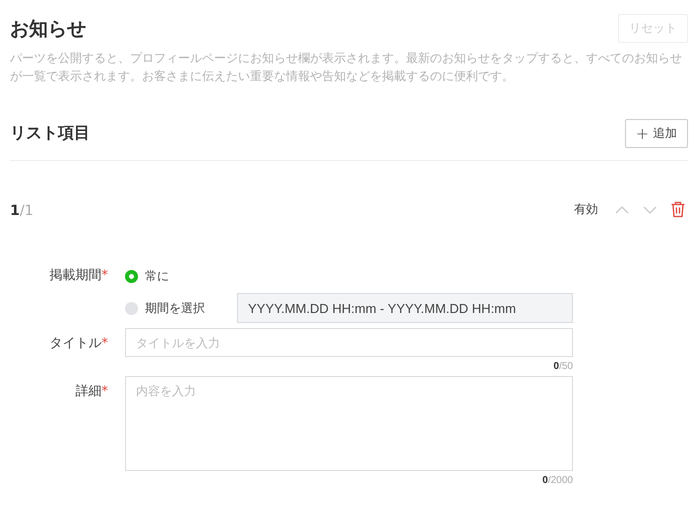 The height and width of the screenshot is (505, 700). I want to click on description-text: パーツを公開すると、プロフィールページにお知らせ欄が表示されます。最新のお知らせをタップすると、すべてのお知らせが一覧で表示されます。お客さまに伝えたい重要な情報や告知などを掲載するのに便利です。, so click(346, 67).